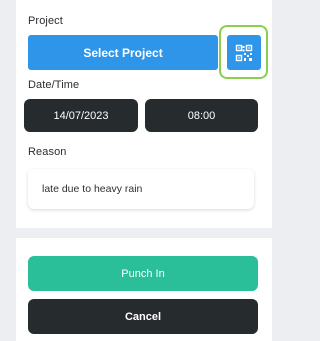 This screenshot has height=341, width=320. I want to click on scan-qr-button, so click(244, 52).